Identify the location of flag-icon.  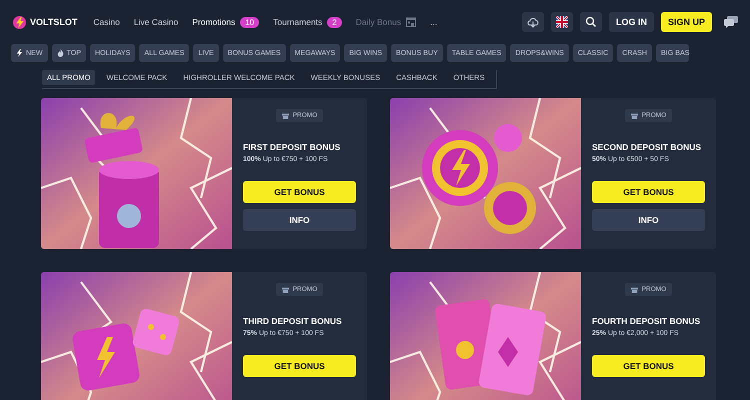
(562, 22).